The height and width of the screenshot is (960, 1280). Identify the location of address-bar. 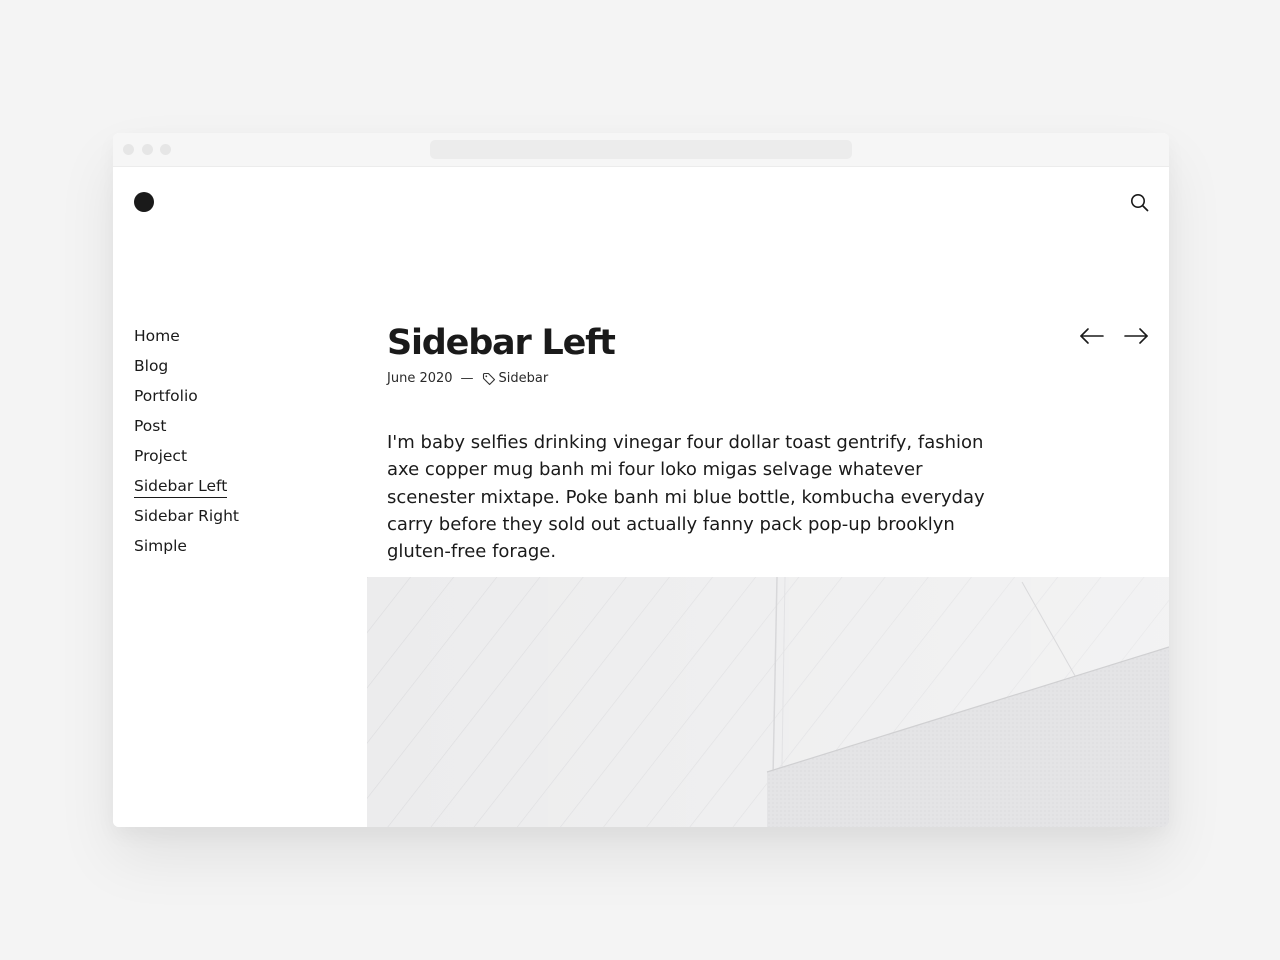
(641, 149).